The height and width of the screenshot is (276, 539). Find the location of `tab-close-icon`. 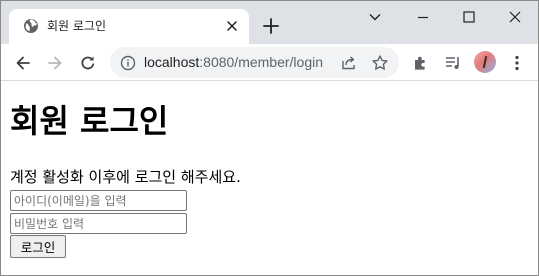

tab-close-icon is located at coordinates (232, 26).